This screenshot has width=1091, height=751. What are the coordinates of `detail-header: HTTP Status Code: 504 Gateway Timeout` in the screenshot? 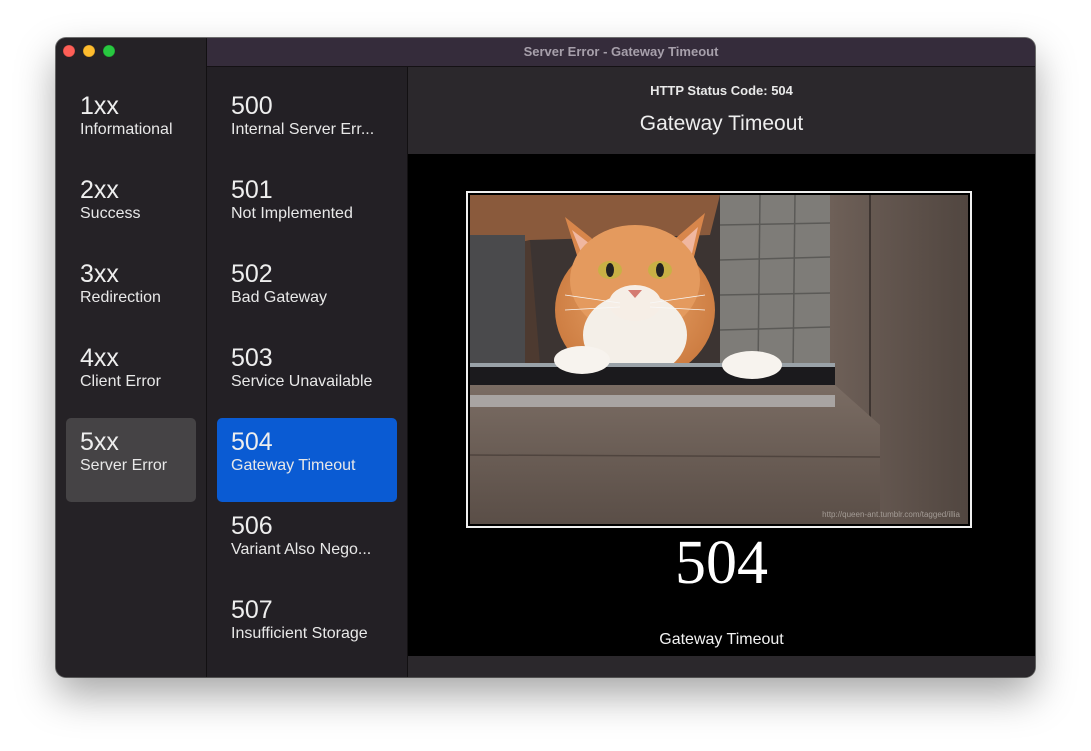 It's located at (721, 110).